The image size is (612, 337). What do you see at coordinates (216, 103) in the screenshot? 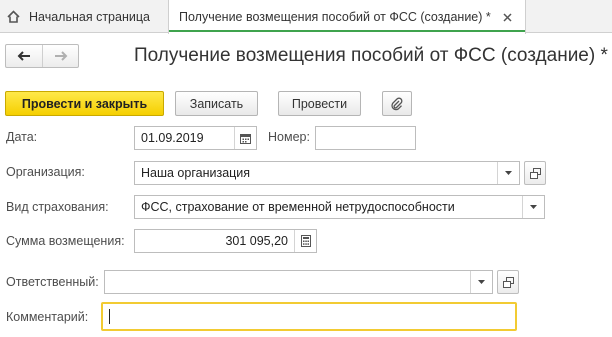
I see `save-button: Записать` at bounding box center [216, 103].